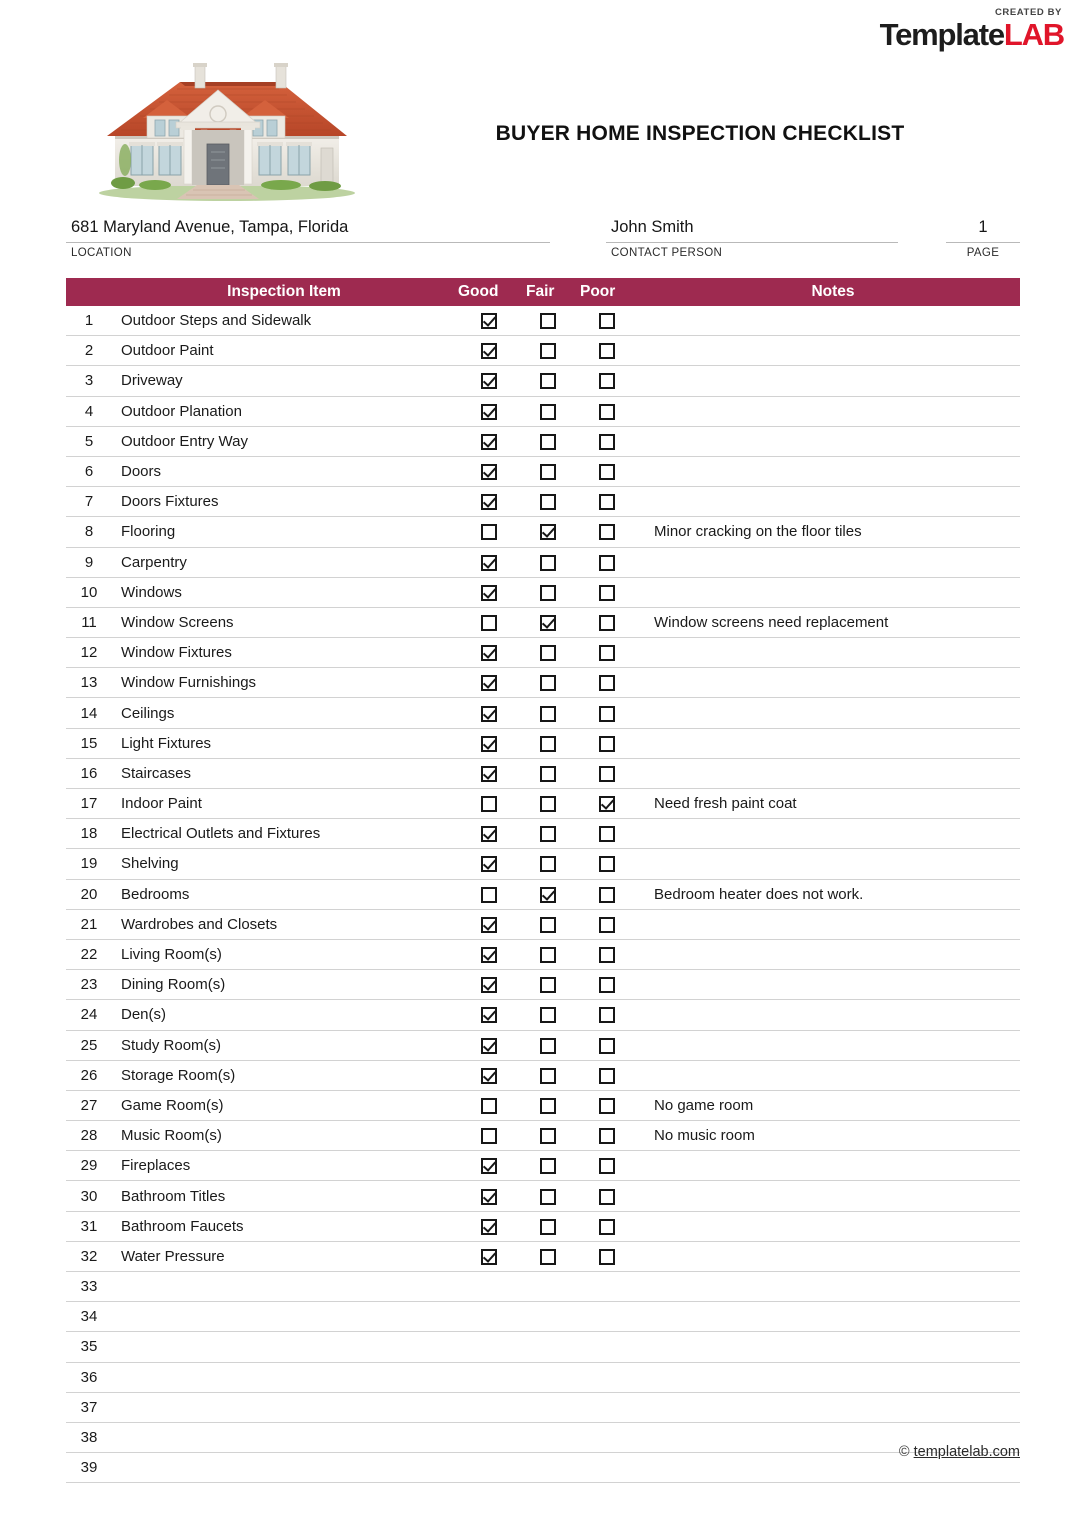 The image size is (1086, 1536). I want to click on table-row: 12 Window Fixtures, so click(543, 653).